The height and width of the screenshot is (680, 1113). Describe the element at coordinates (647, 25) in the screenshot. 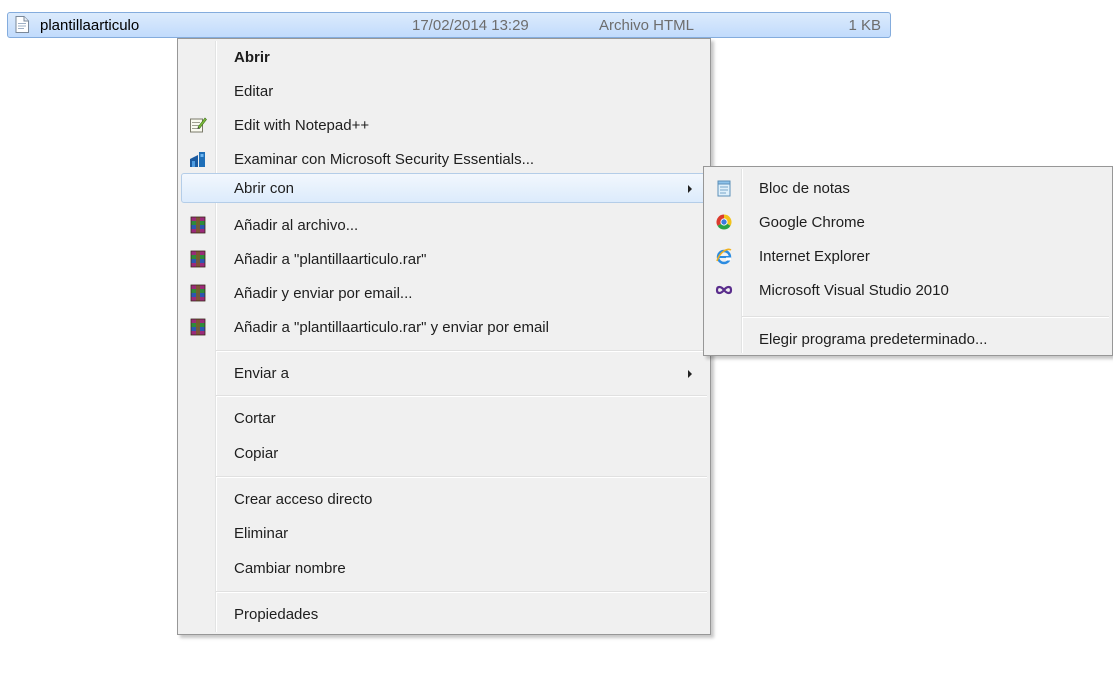

I see `file-type: Archivo HTML` at that location.